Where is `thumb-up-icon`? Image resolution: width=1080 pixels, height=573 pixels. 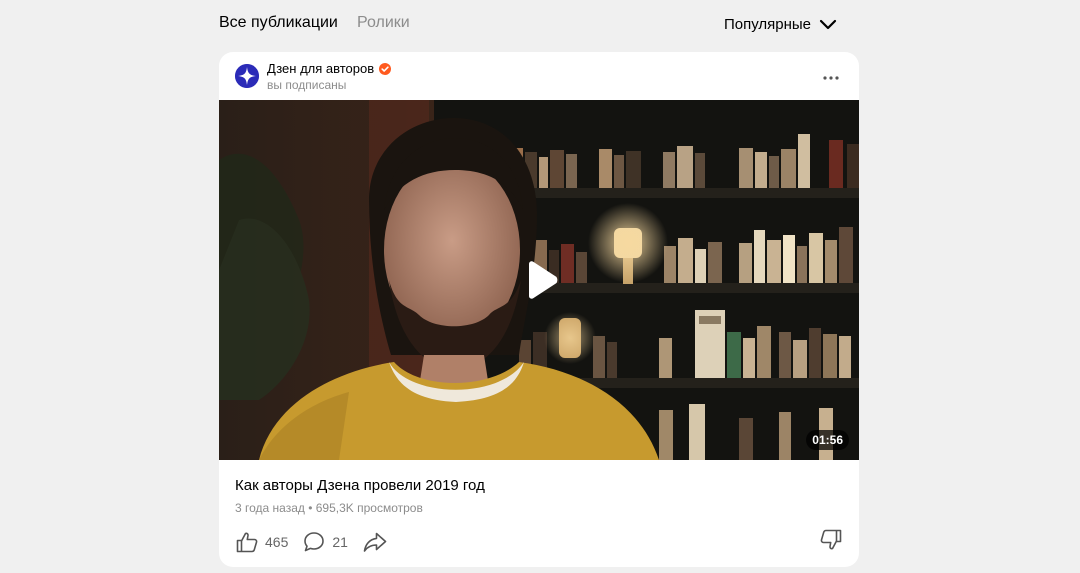 thumb-up-icon is located at coordinates (247, 542).